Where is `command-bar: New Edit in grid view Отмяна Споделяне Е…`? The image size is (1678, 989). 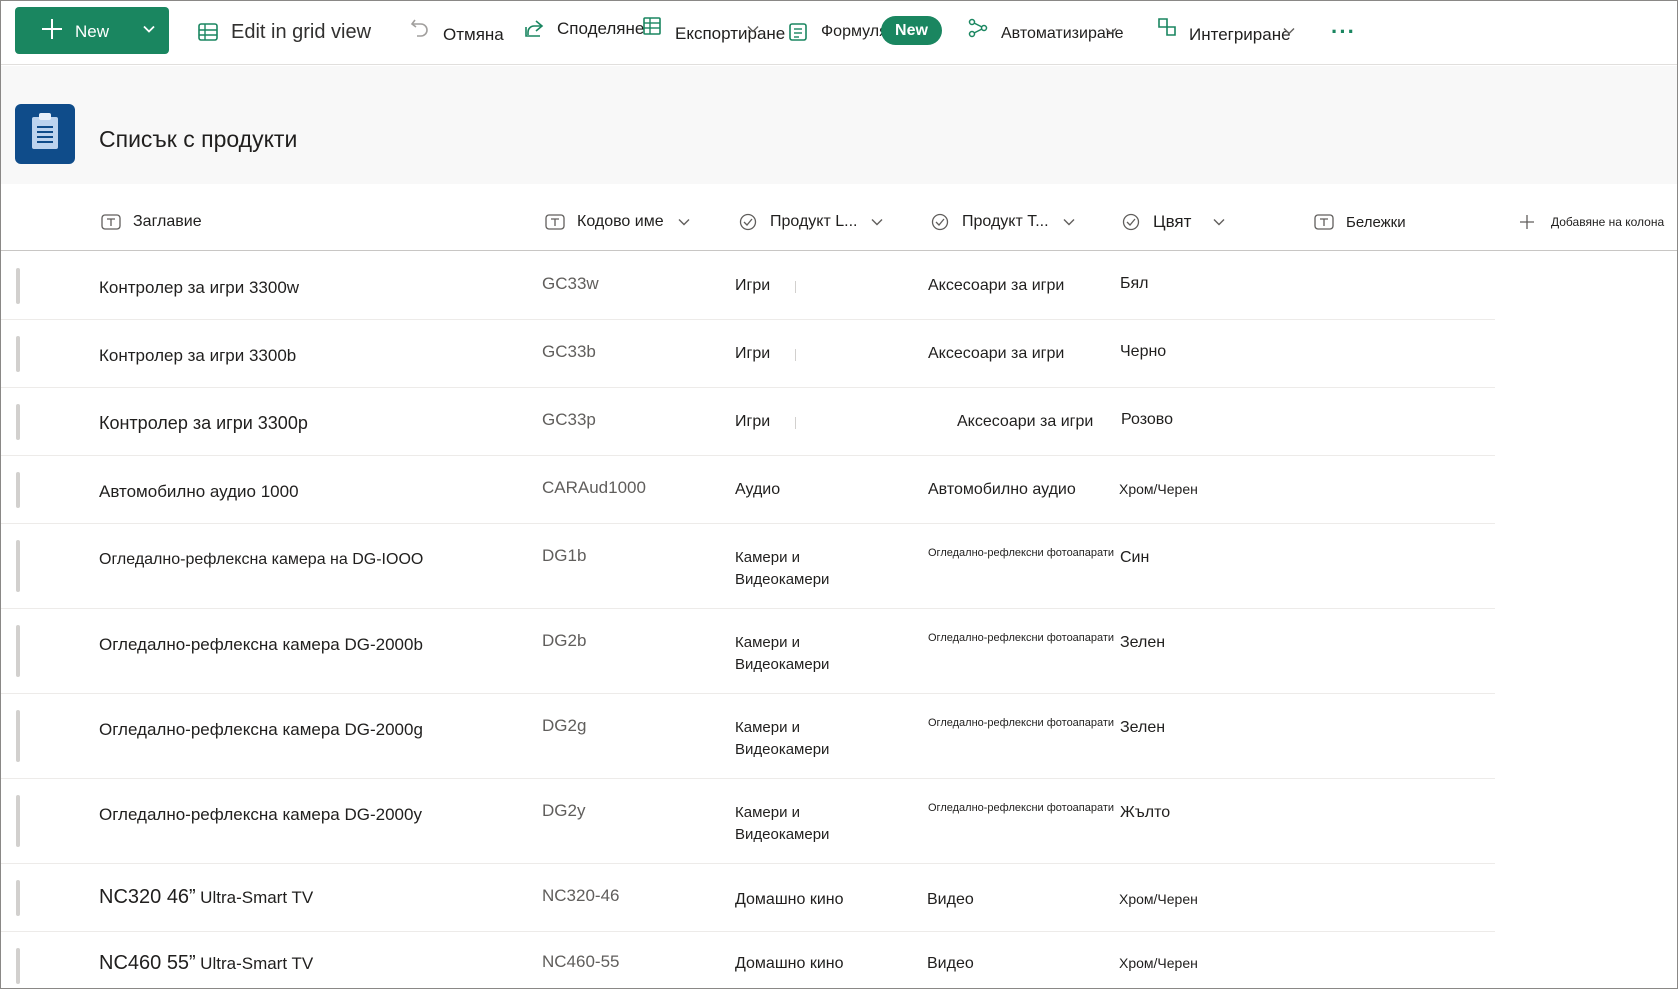 command-bar: New Edit in grid view Отмяна Споделяне Е… is located at coordinates (839, 33).